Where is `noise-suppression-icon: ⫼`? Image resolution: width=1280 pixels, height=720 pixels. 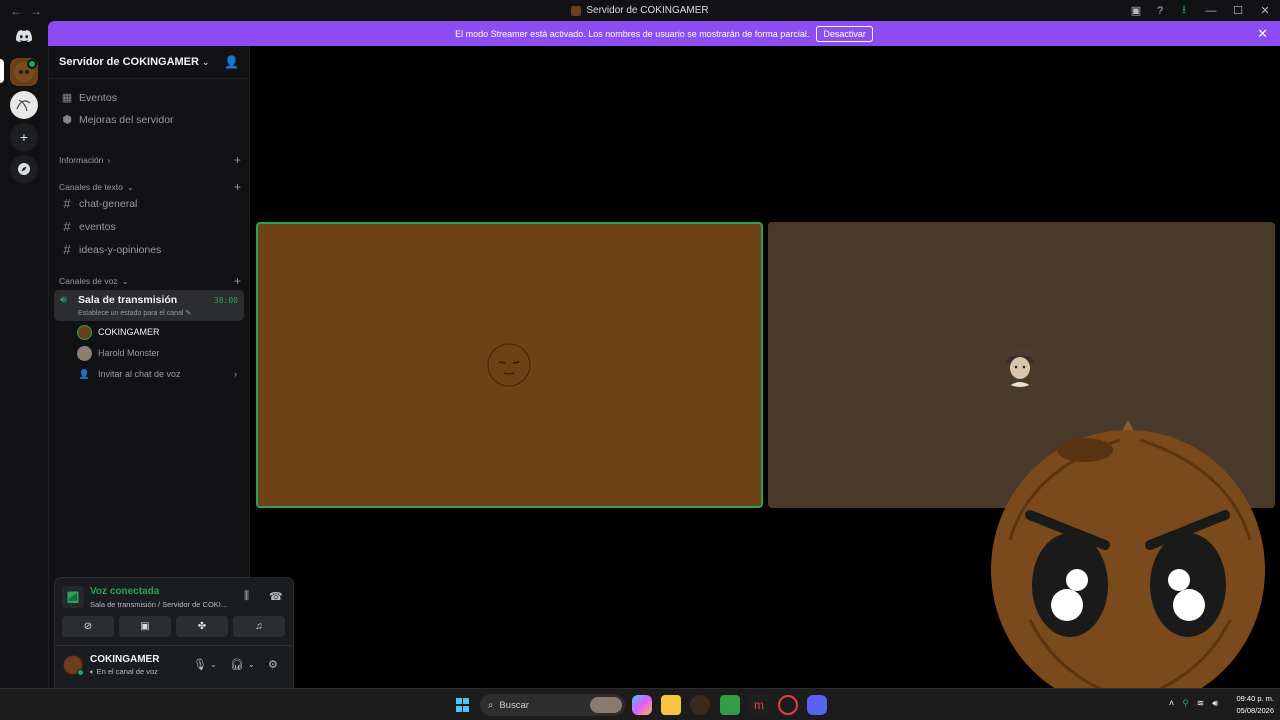 noise-suppression-icon: ⫼ is located at coordinates (246, 596).